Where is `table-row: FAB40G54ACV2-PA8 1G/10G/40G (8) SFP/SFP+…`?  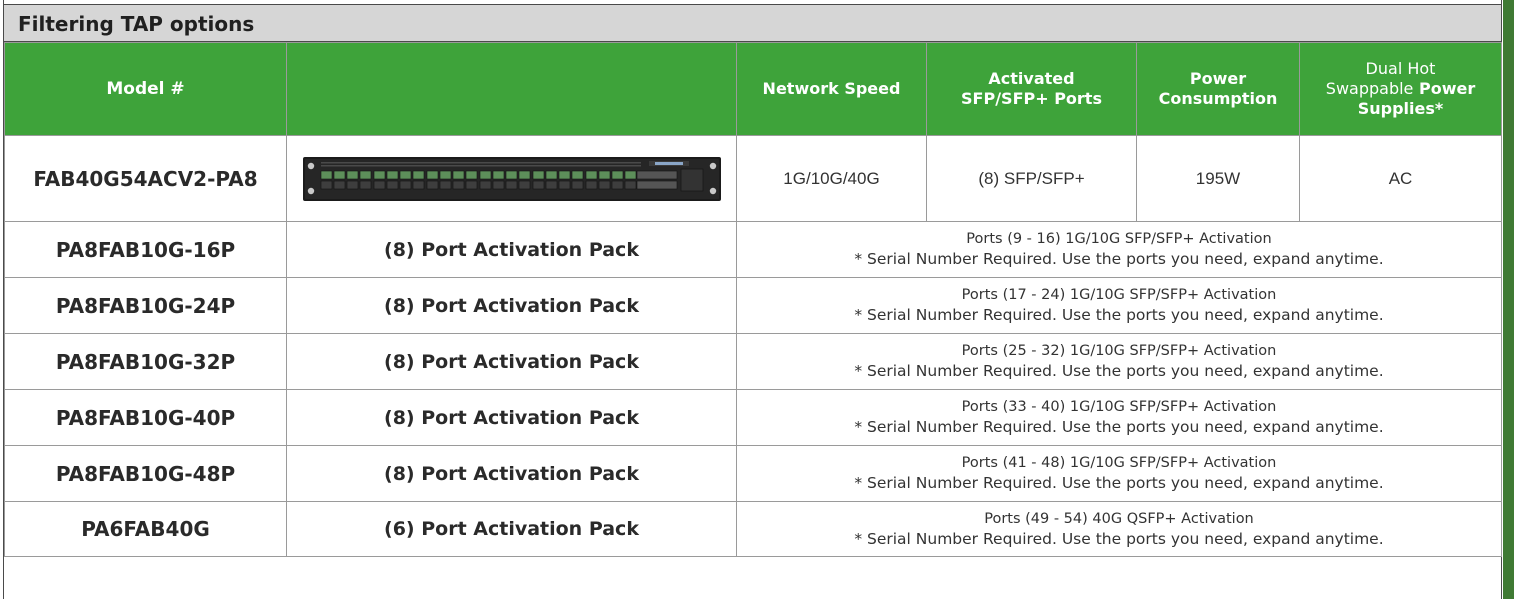 table-row: FAB40G54ACV2-PA8 1G/10G/40G (8) SFP/SFP+… is located at coordinates (753, 178).